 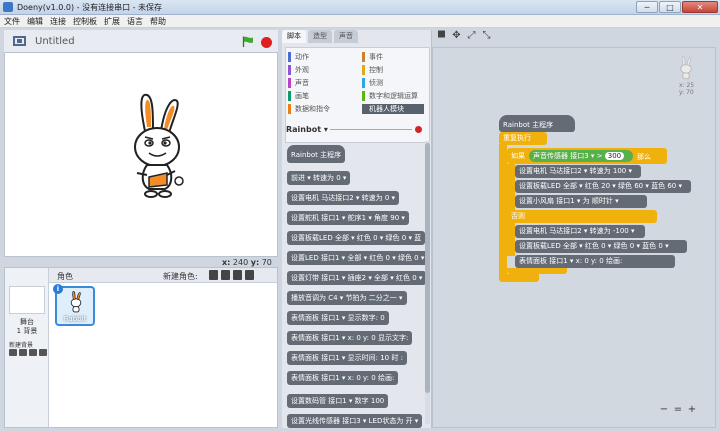 What do you see at coordinates (578, 171) in the screenshot?
I see `then-block-motor: 设置电机 马达接口2 ▾ 转速为 100 ▾` at bounding box center [578, 171].